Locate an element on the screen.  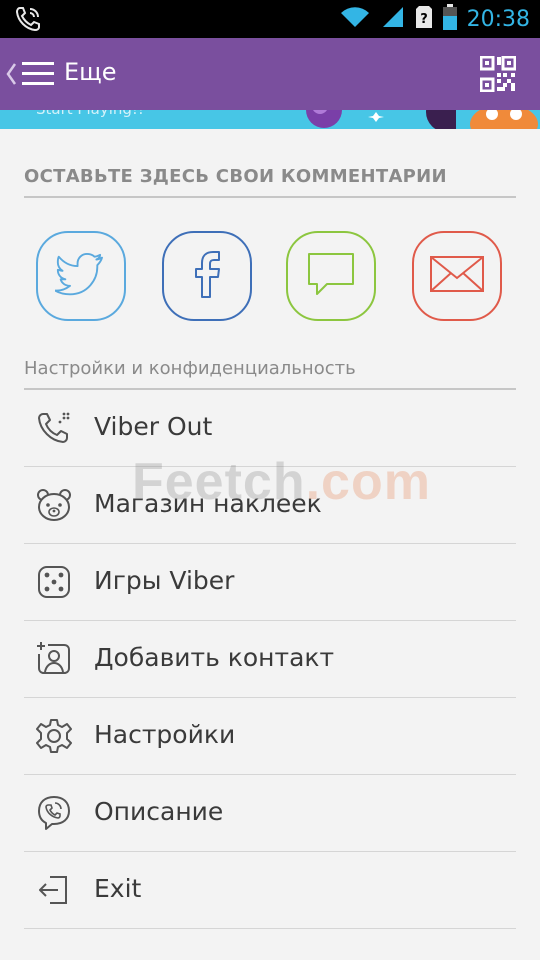
dice-icon is located at coordinates (54, 582).